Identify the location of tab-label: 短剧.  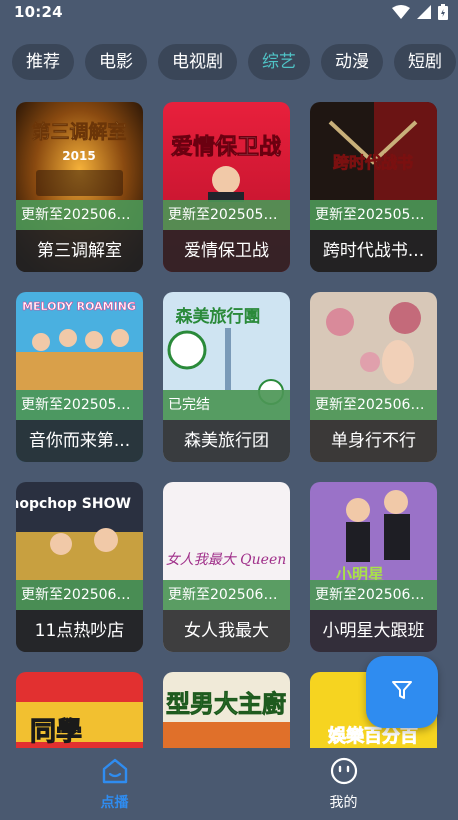
(425, 62).